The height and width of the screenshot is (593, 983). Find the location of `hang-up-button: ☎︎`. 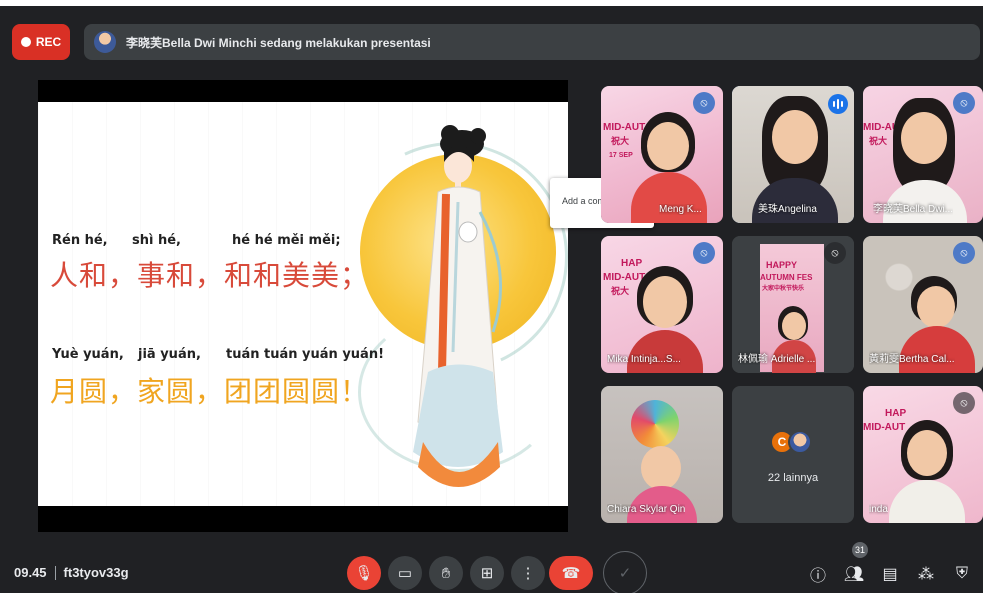

hang-up-button: ☎︎ is located at coordinates (571, 573).